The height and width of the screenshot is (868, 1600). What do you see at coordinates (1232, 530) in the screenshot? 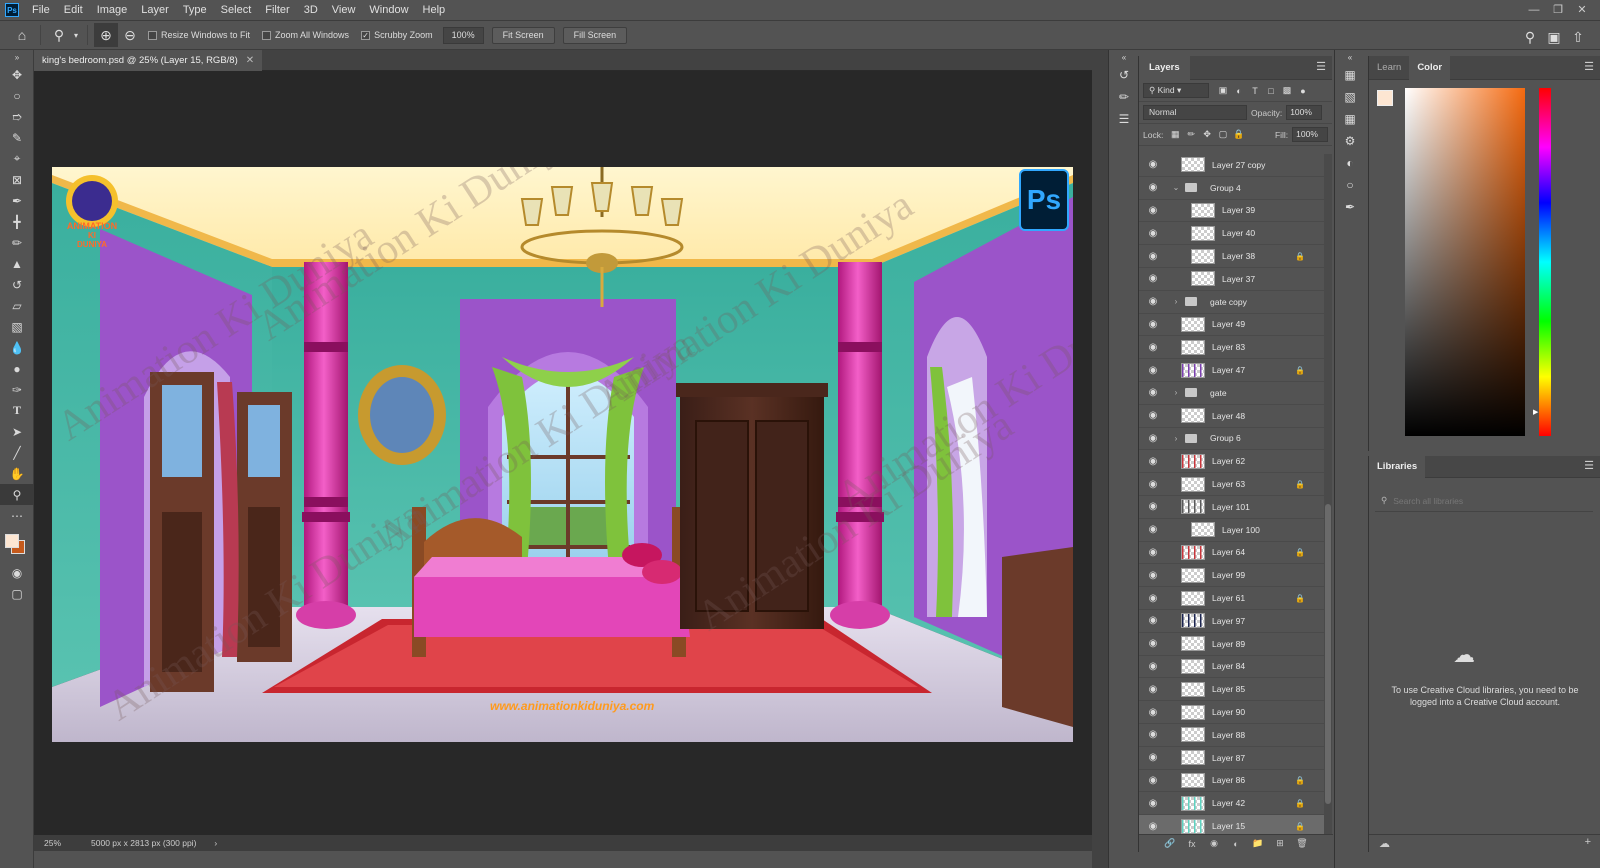
I see `layer-row: ◉ Layer 100` at bounding box center [1232, 530].